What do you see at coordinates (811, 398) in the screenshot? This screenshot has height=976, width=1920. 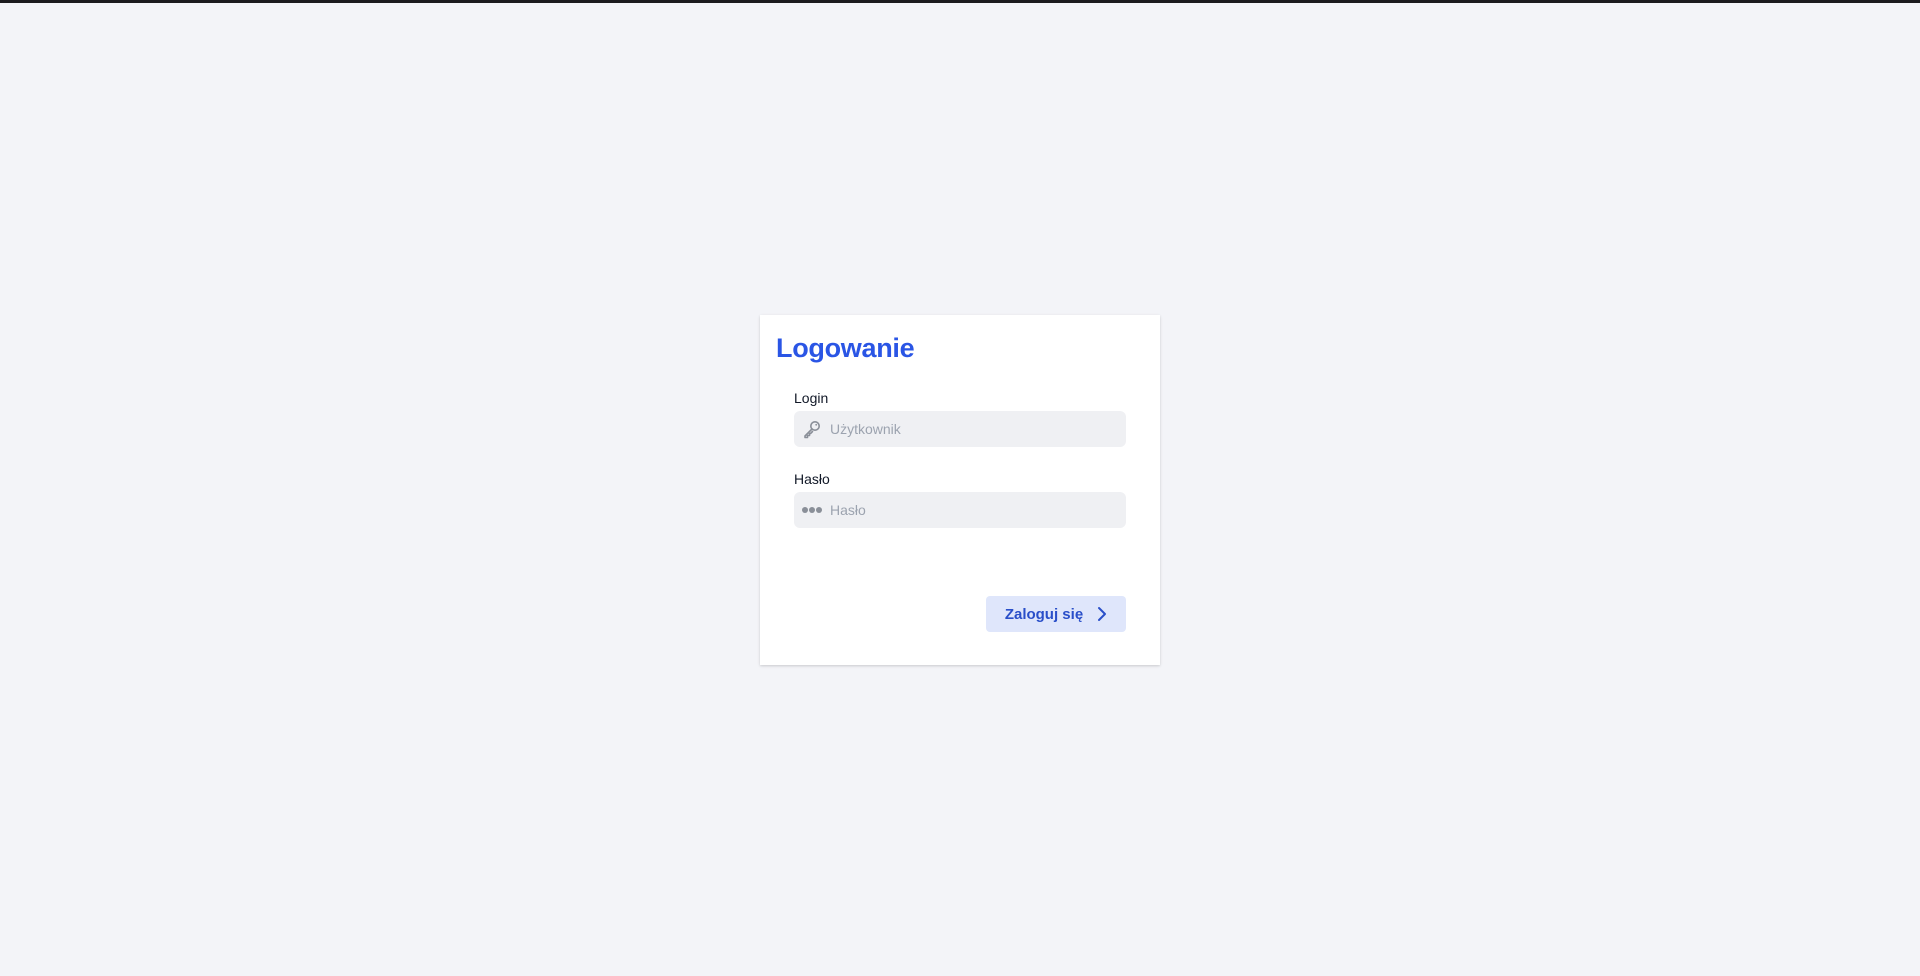 I see `login-label: Login` at bounding box center [811, 398].